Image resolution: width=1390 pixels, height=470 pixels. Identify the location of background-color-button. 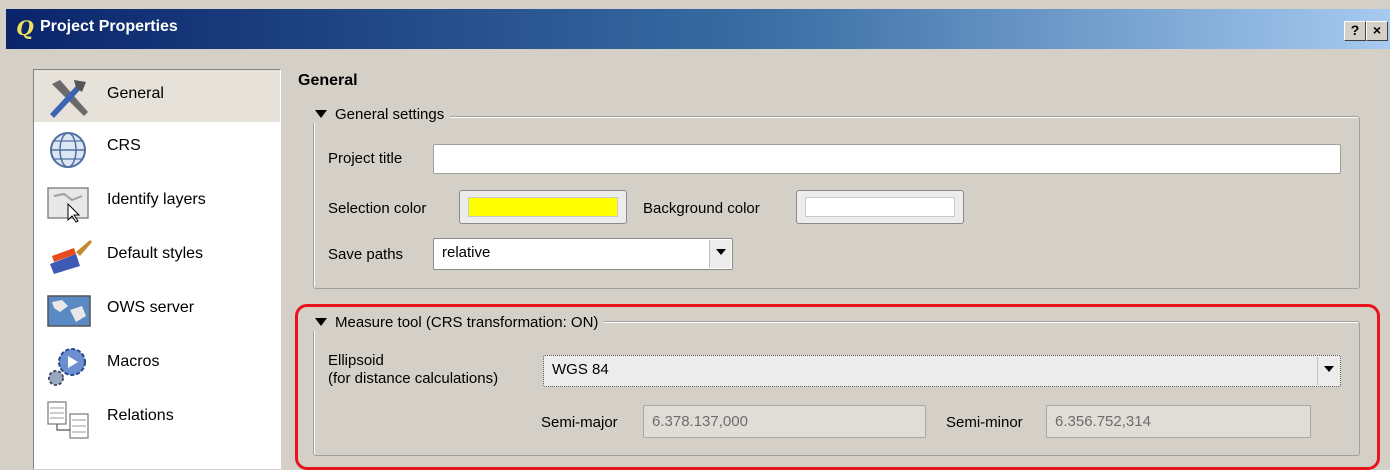
(880, 207).